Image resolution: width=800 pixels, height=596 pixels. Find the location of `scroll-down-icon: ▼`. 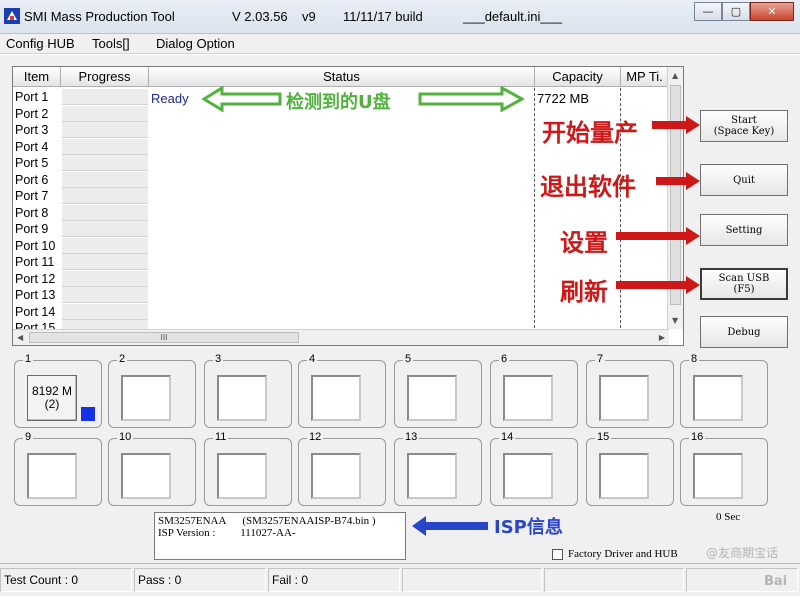

scroll-down-icon: ▼ is located at coordinates (675, 320).